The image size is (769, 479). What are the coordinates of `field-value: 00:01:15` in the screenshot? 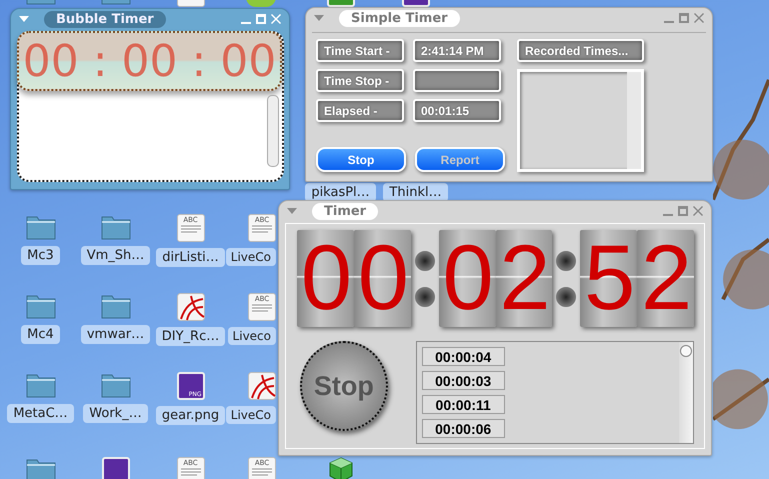 It's located at (457, 110).